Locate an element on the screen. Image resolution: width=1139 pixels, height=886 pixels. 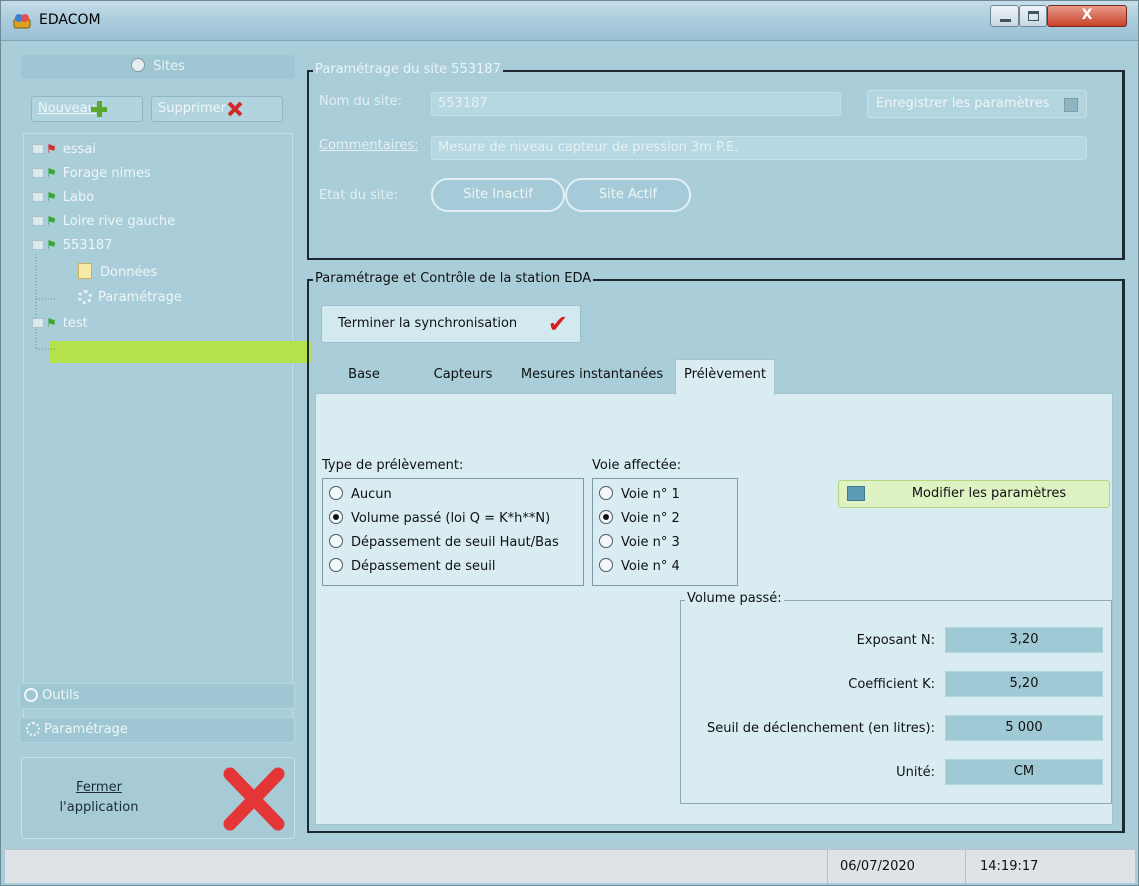
tools-label: Outils is located at coordinates (61, 695).